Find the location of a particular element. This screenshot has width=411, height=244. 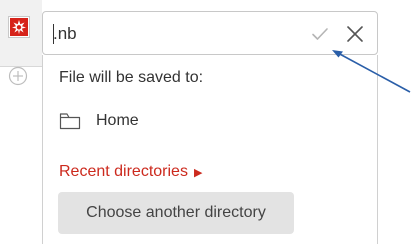

folder-icon is located at coordinates (70, 121).